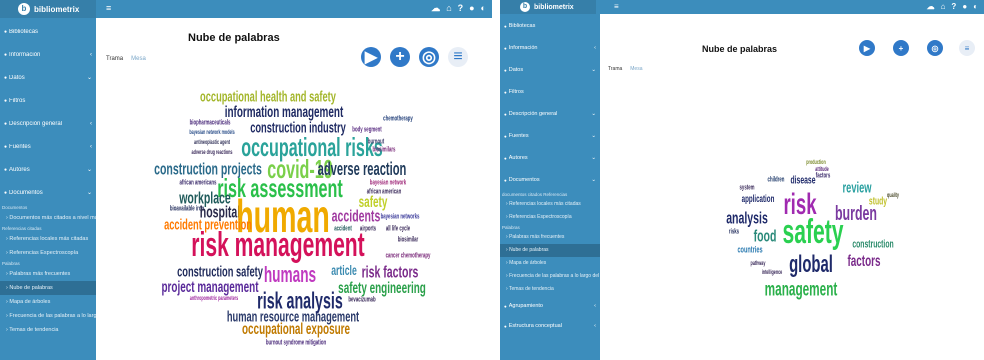  What do you see at coordinates (516, 92) in the screenshot?
I see `sidebar-item-label: Filtros` at bounding box center [516, 92].